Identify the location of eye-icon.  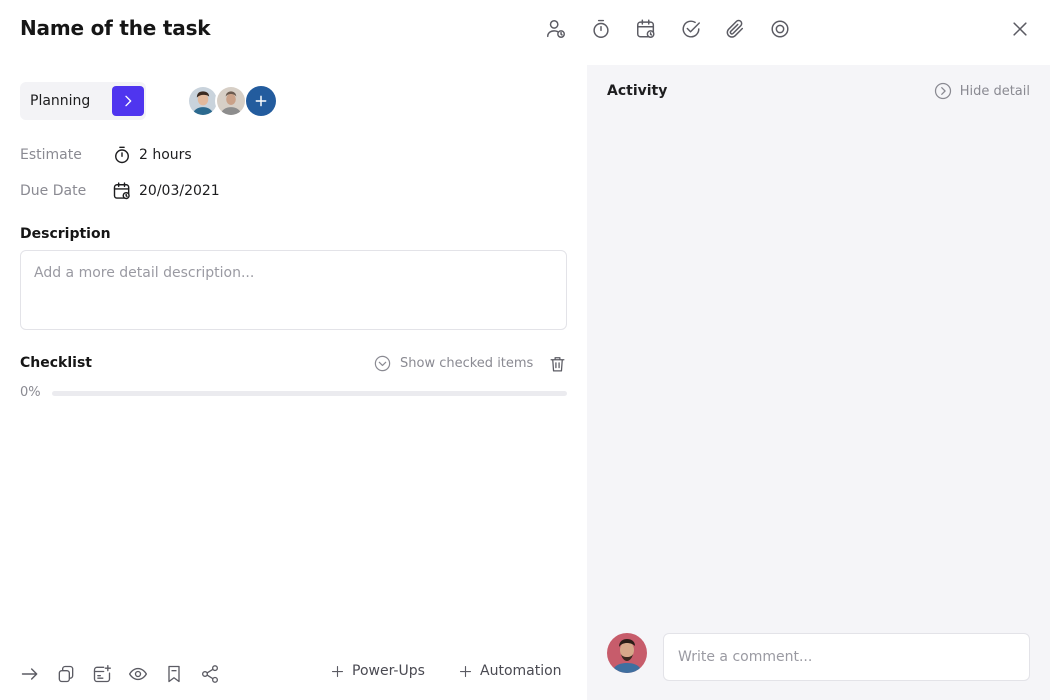
(138, 674).